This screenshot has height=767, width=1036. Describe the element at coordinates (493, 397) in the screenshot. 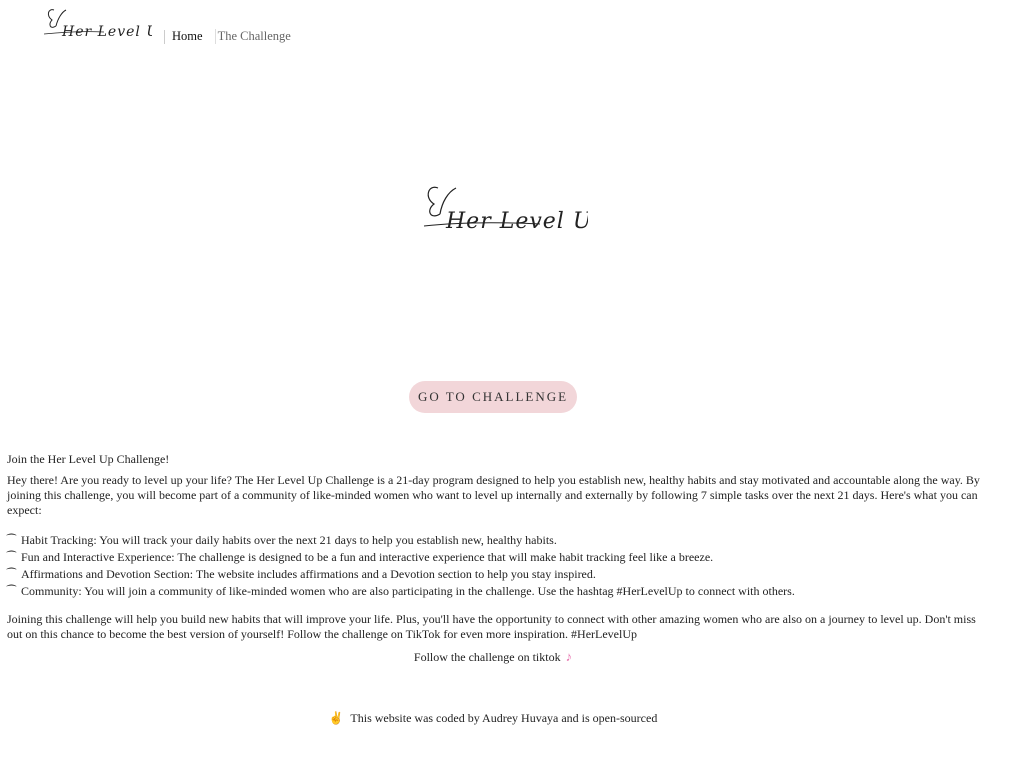

I see `go-to-challenge-button: GO TO CHALLENGE` at that location.